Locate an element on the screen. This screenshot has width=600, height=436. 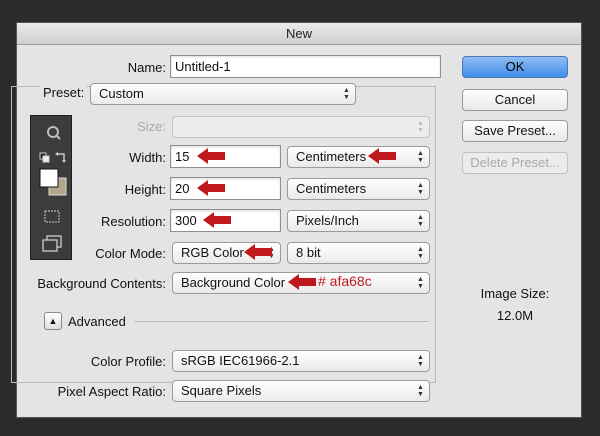
swap-colors-icon is located at coordinates (60, 157).